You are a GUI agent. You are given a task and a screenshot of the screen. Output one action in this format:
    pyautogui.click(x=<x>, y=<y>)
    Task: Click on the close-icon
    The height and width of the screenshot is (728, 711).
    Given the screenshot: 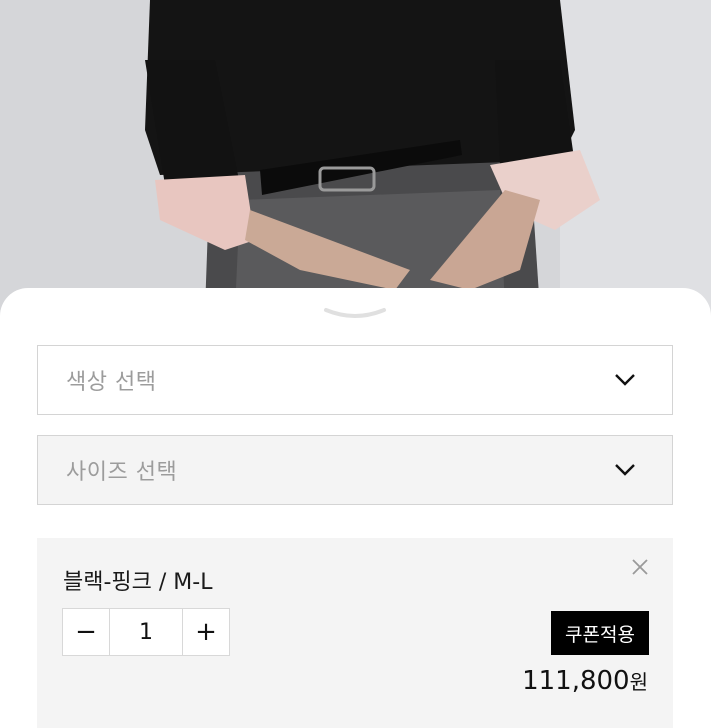 What is the action you would take?
    pyautogui.click(x=640, y=567)
    